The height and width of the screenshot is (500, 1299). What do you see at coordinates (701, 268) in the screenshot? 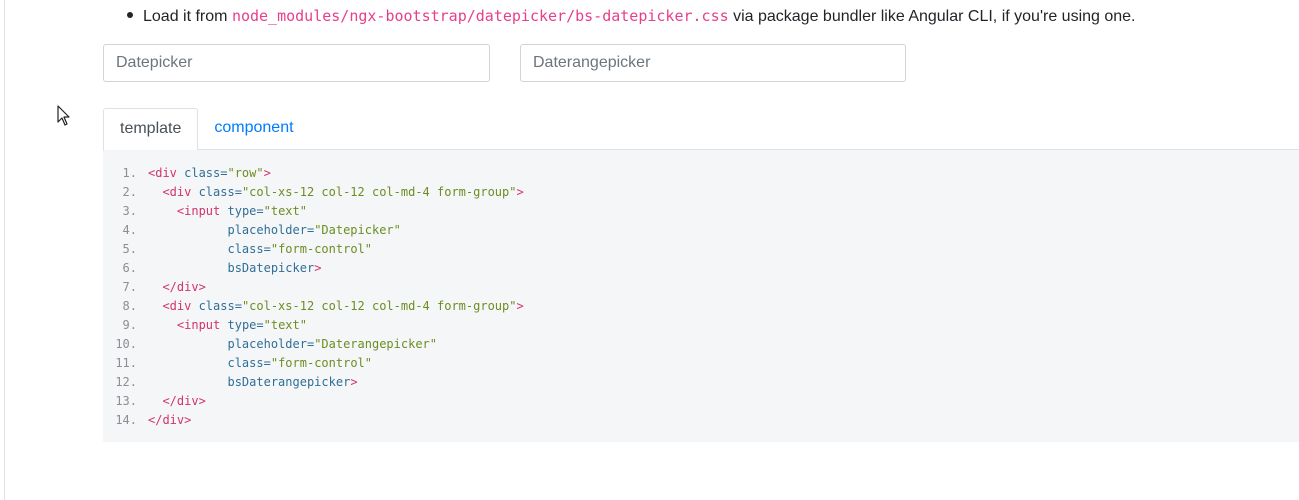
I see `code-line: 6. bsDatepicker>` at bounding box center [701, 268].